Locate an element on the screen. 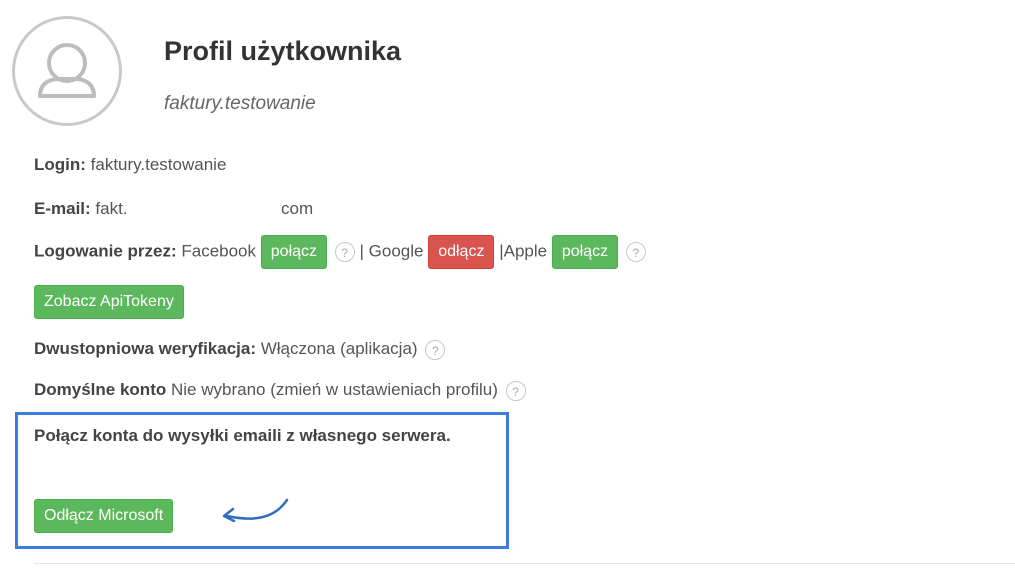  login-label: Login: is located at coordinates (60, 164).